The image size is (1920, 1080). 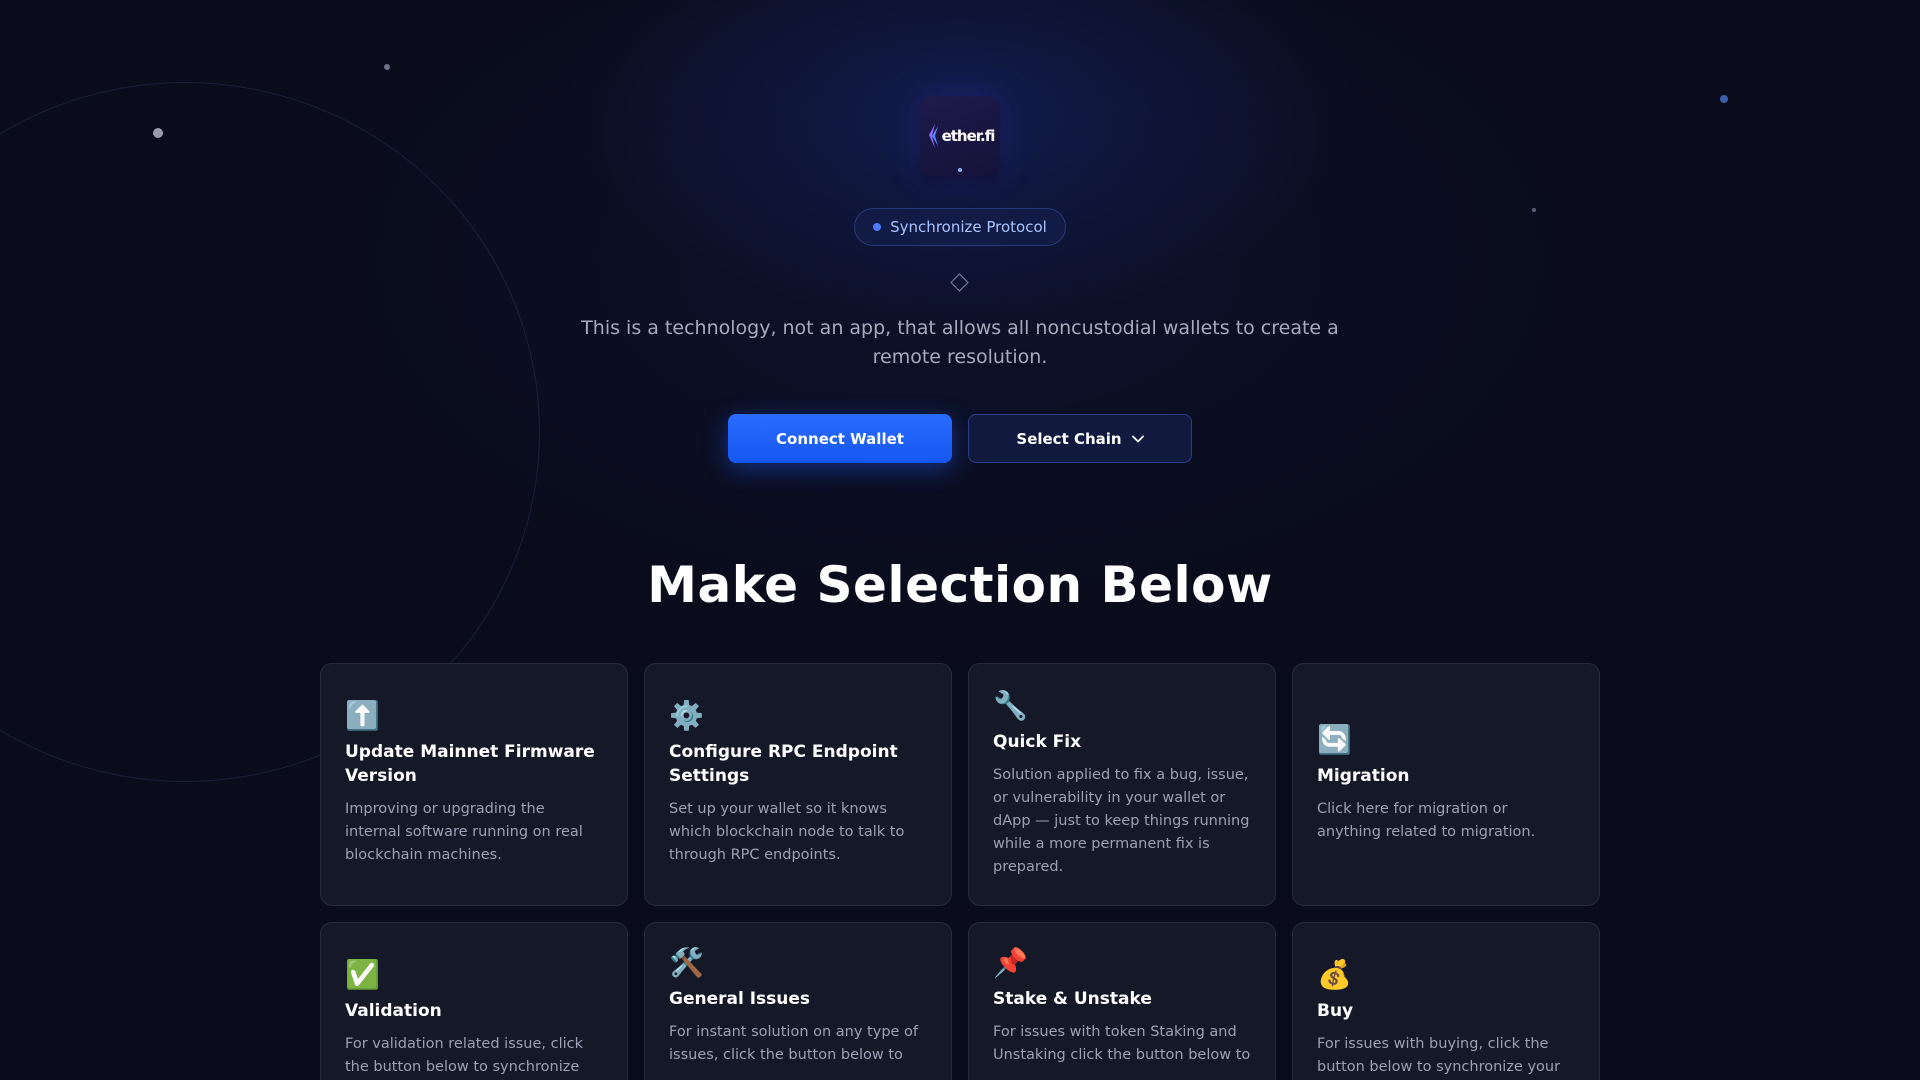 What do you see at coordinates (968, 227) in the screenshot?
I see `status-badge-label: Synchronize Protocol` at bounding box center [968, 227].